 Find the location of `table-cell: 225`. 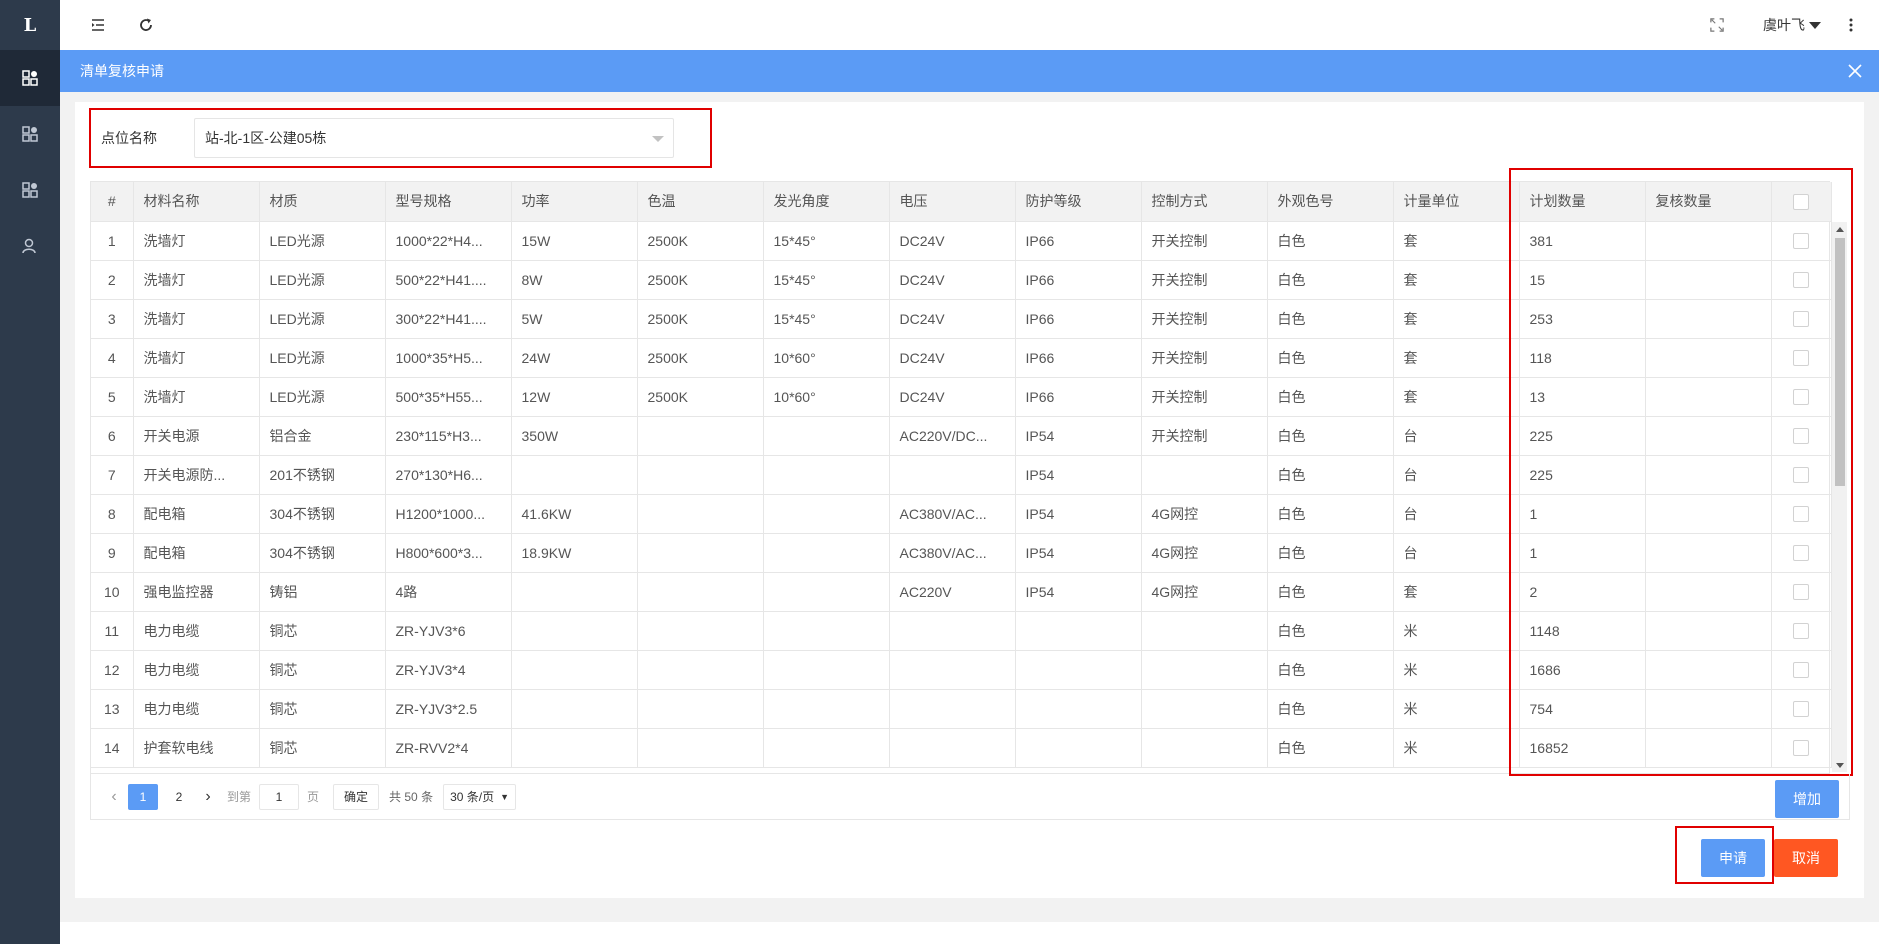

table-cell: 225 is located at coordinates (1582, 475).